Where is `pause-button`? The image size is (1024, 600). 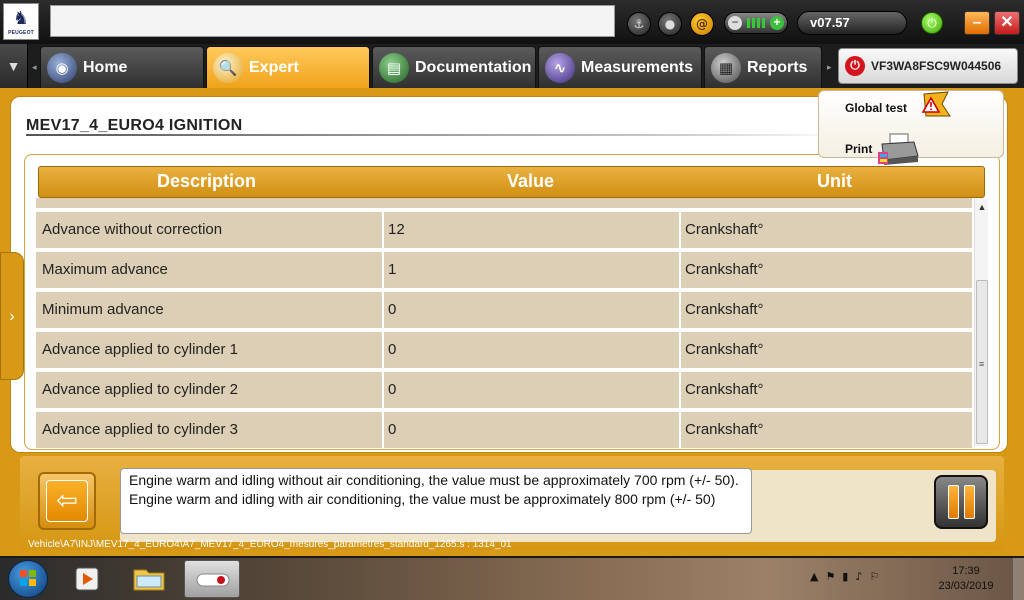 pause-button is located at coordinates (961, 502).